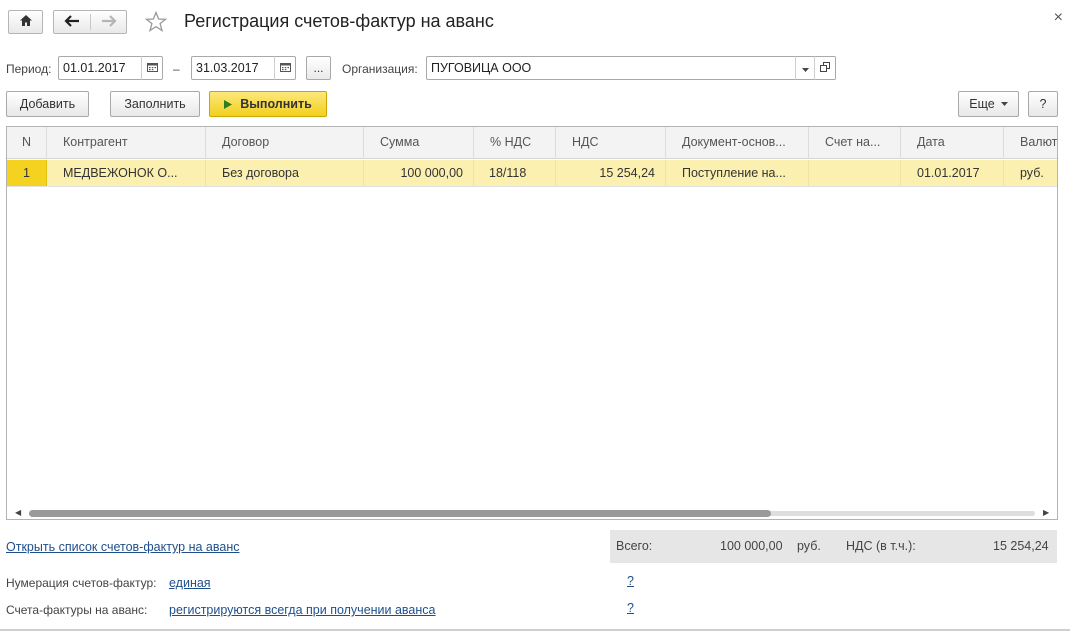 This screenshot has width=1070, height=632. What do you see at coordinates (532, 186) in the screenshot?
I see `row-divider` at bounding box center [532, 186].